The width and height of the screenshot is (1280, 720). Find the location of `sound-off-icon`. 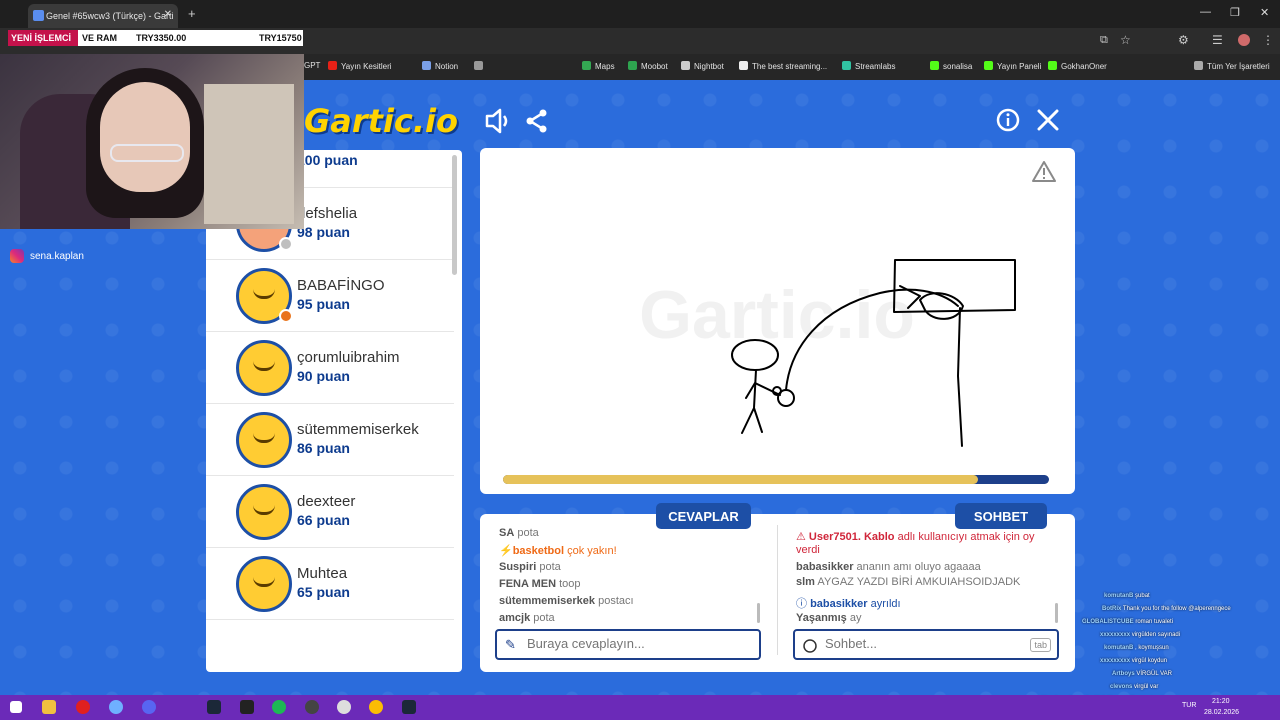

sound-off-icon is located at coordinates (498, 121).